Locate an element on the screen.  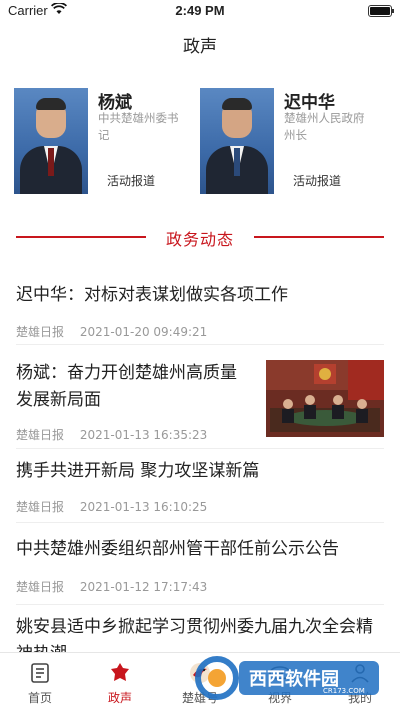
news-meta: 楚雄日报 2021-01-20 09:49:21 is located at coordinates (111, 331).